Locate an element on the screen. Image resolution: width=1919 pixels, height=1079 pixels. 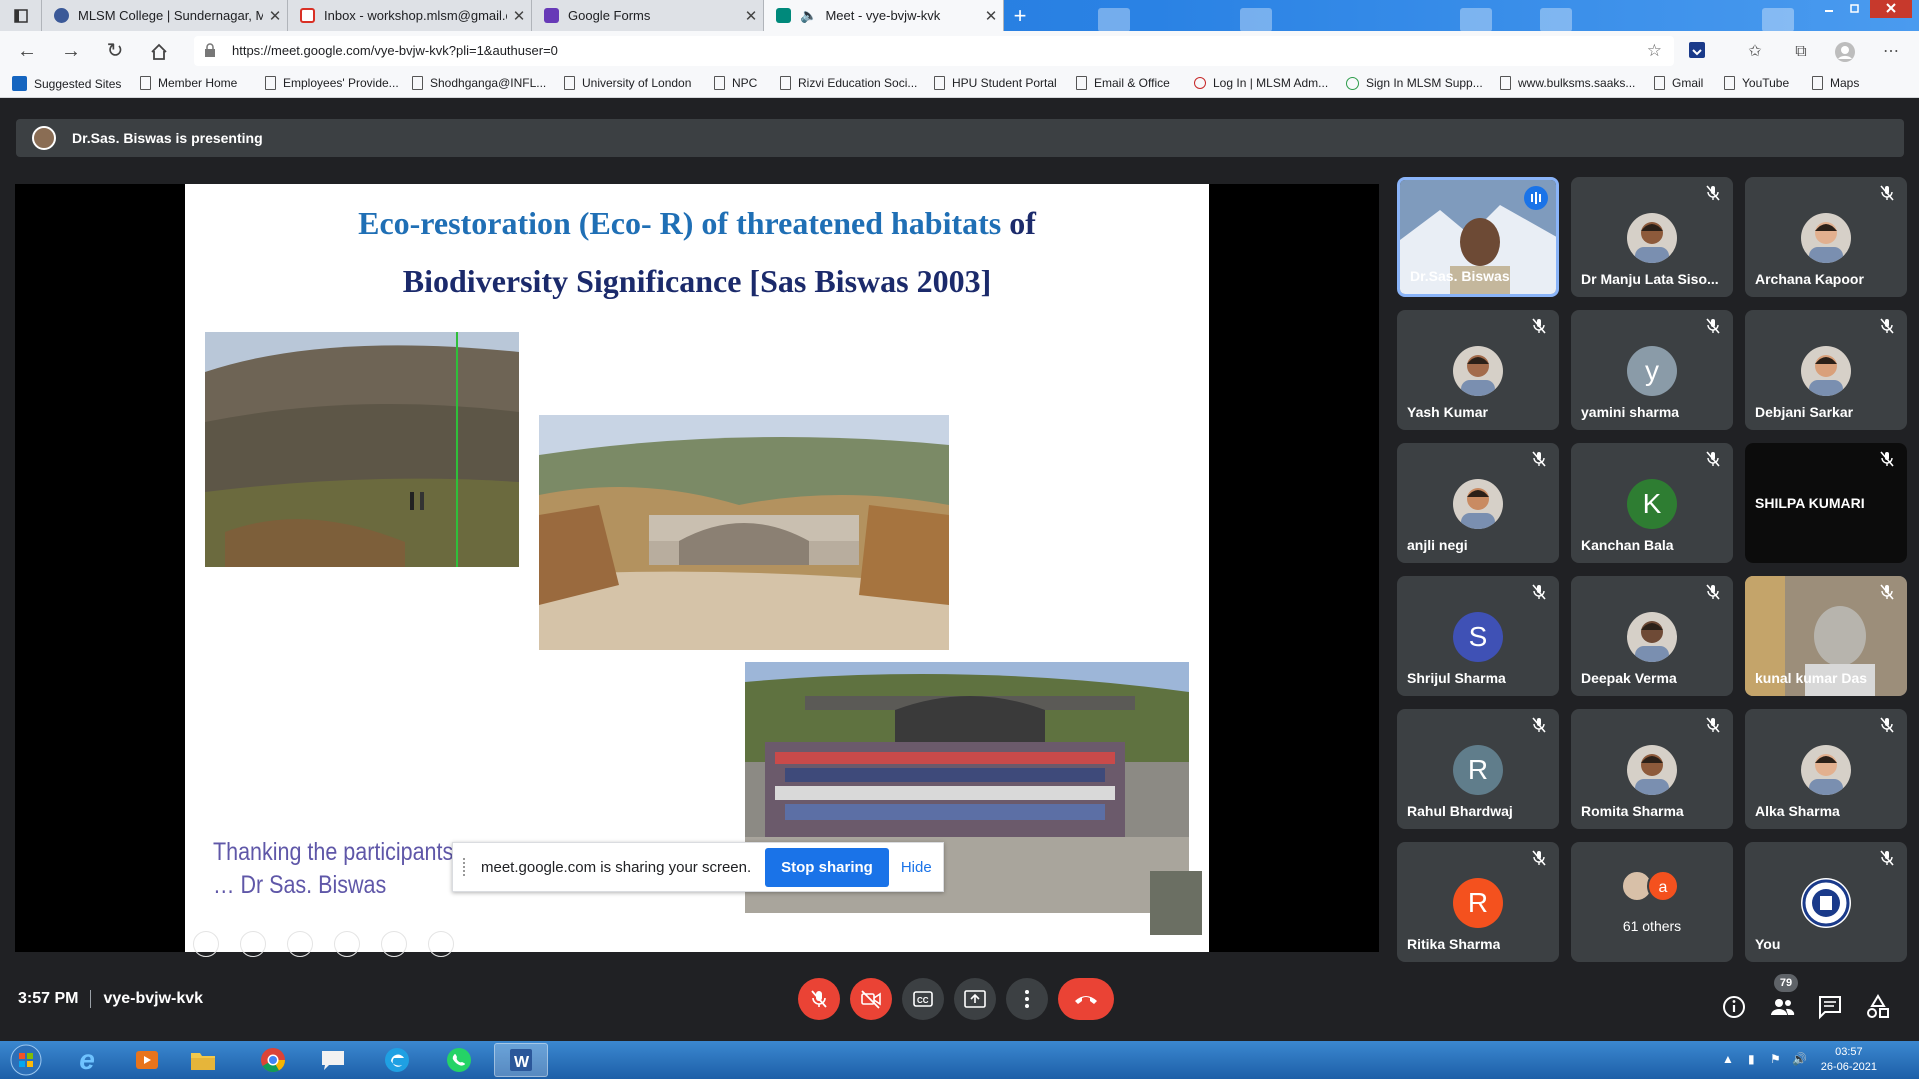
slide-grid-control is located at coordinates (347, 944).